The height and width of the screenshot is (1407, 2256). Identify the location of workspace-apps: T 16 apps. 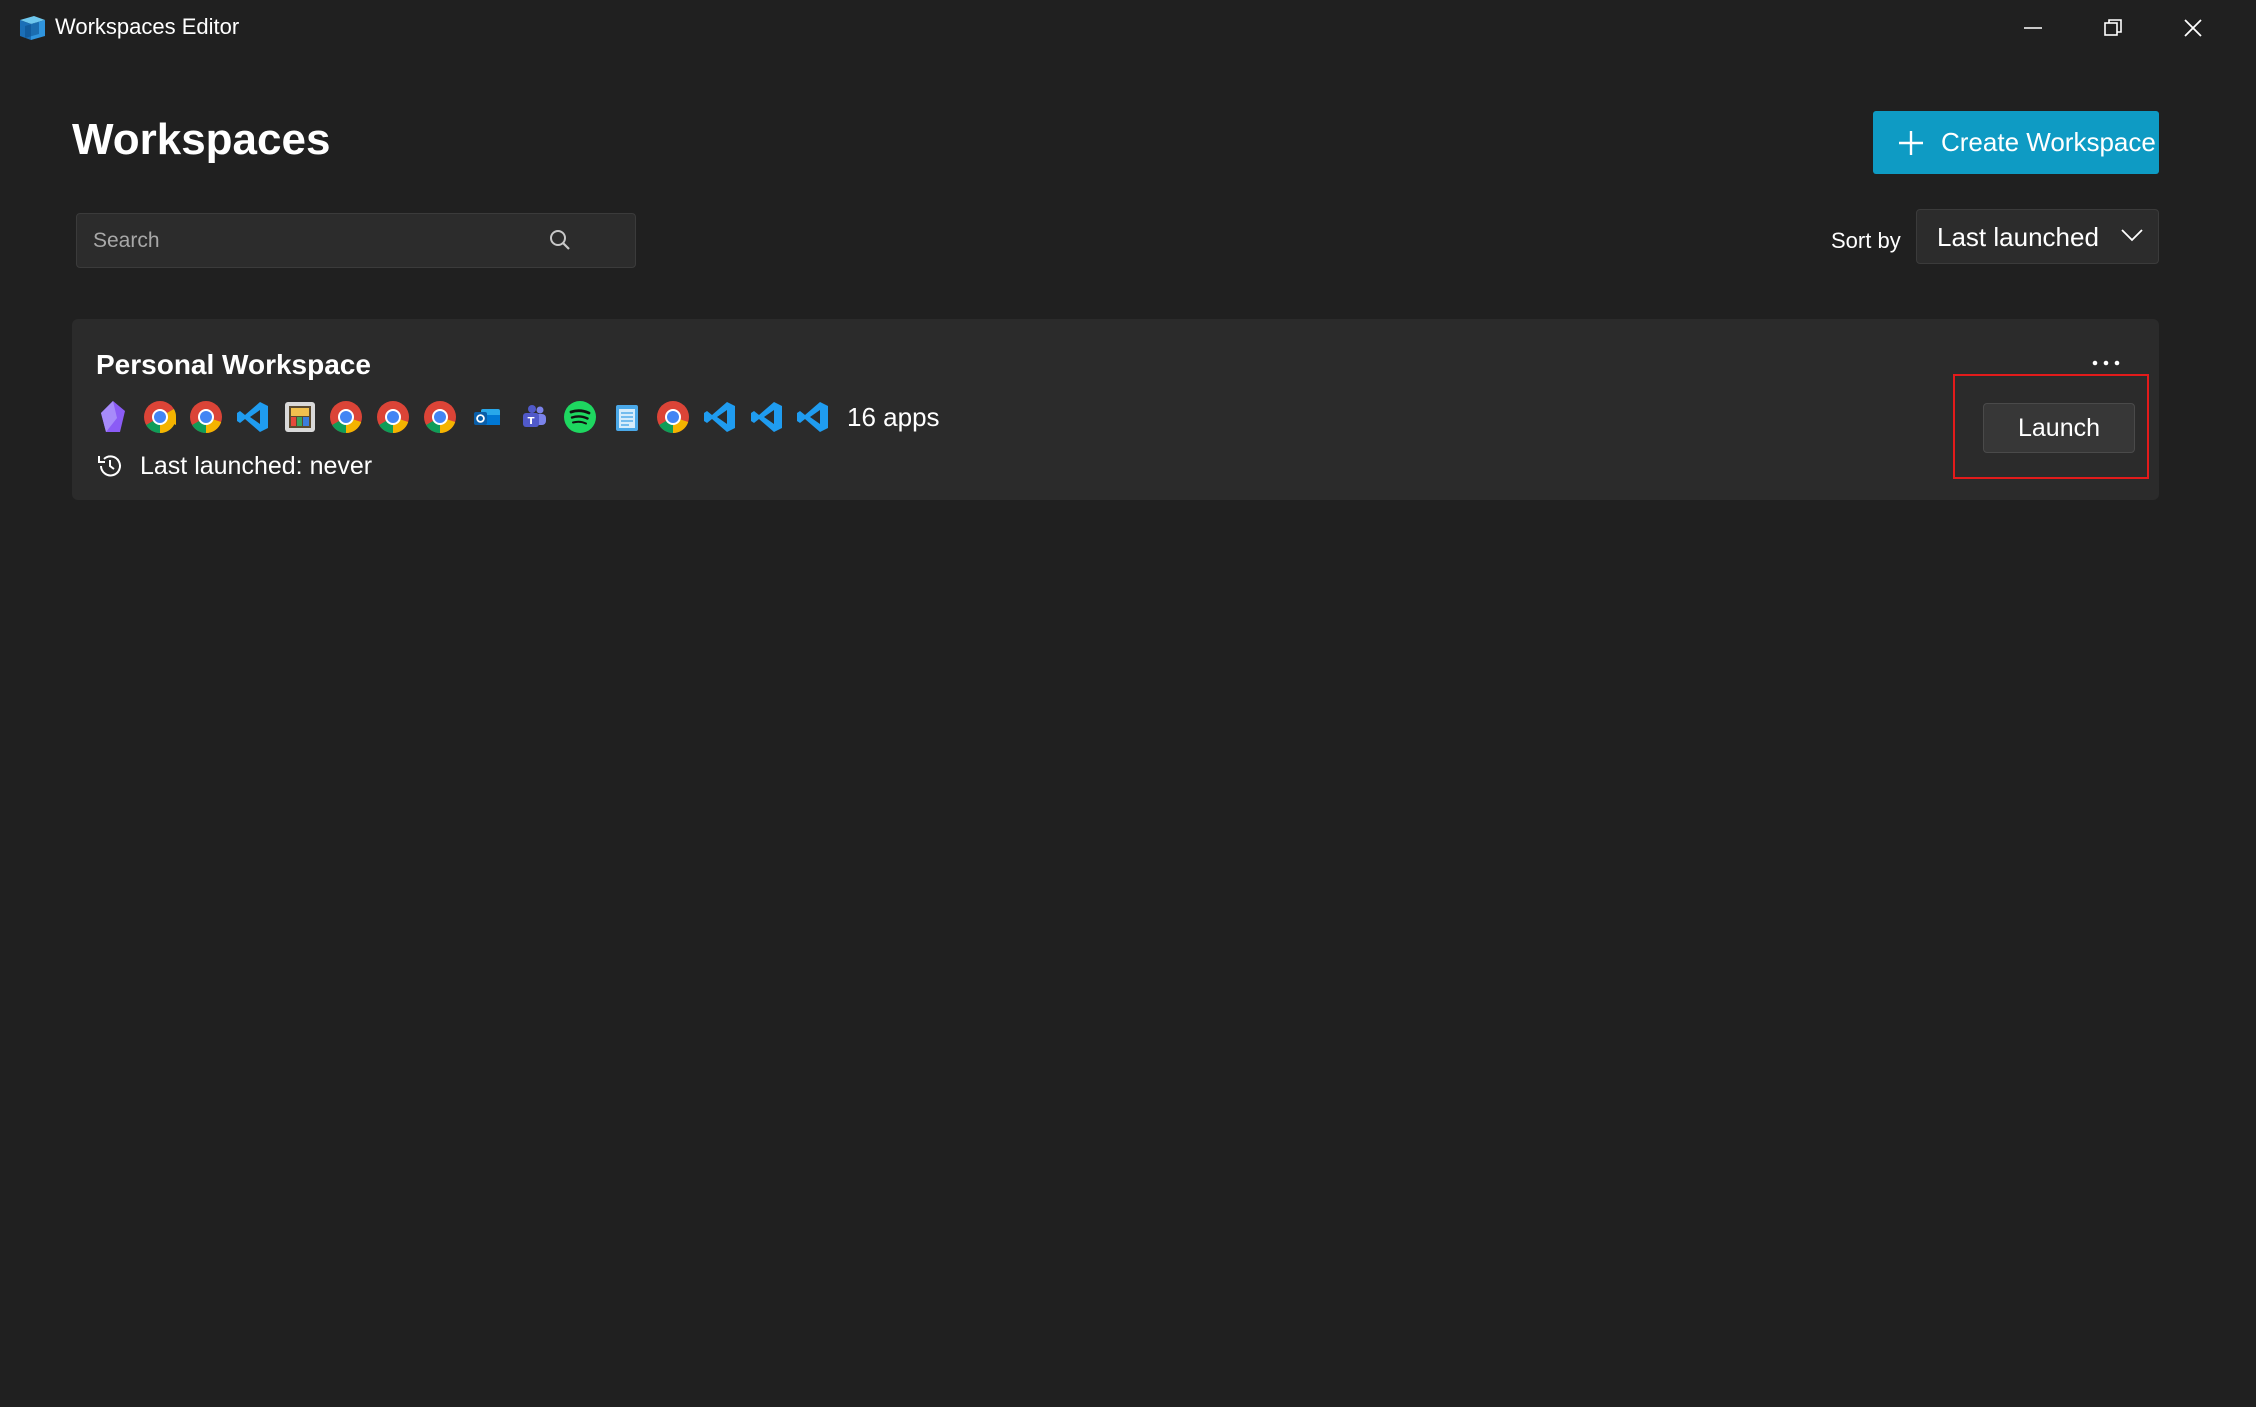
(518, 417).